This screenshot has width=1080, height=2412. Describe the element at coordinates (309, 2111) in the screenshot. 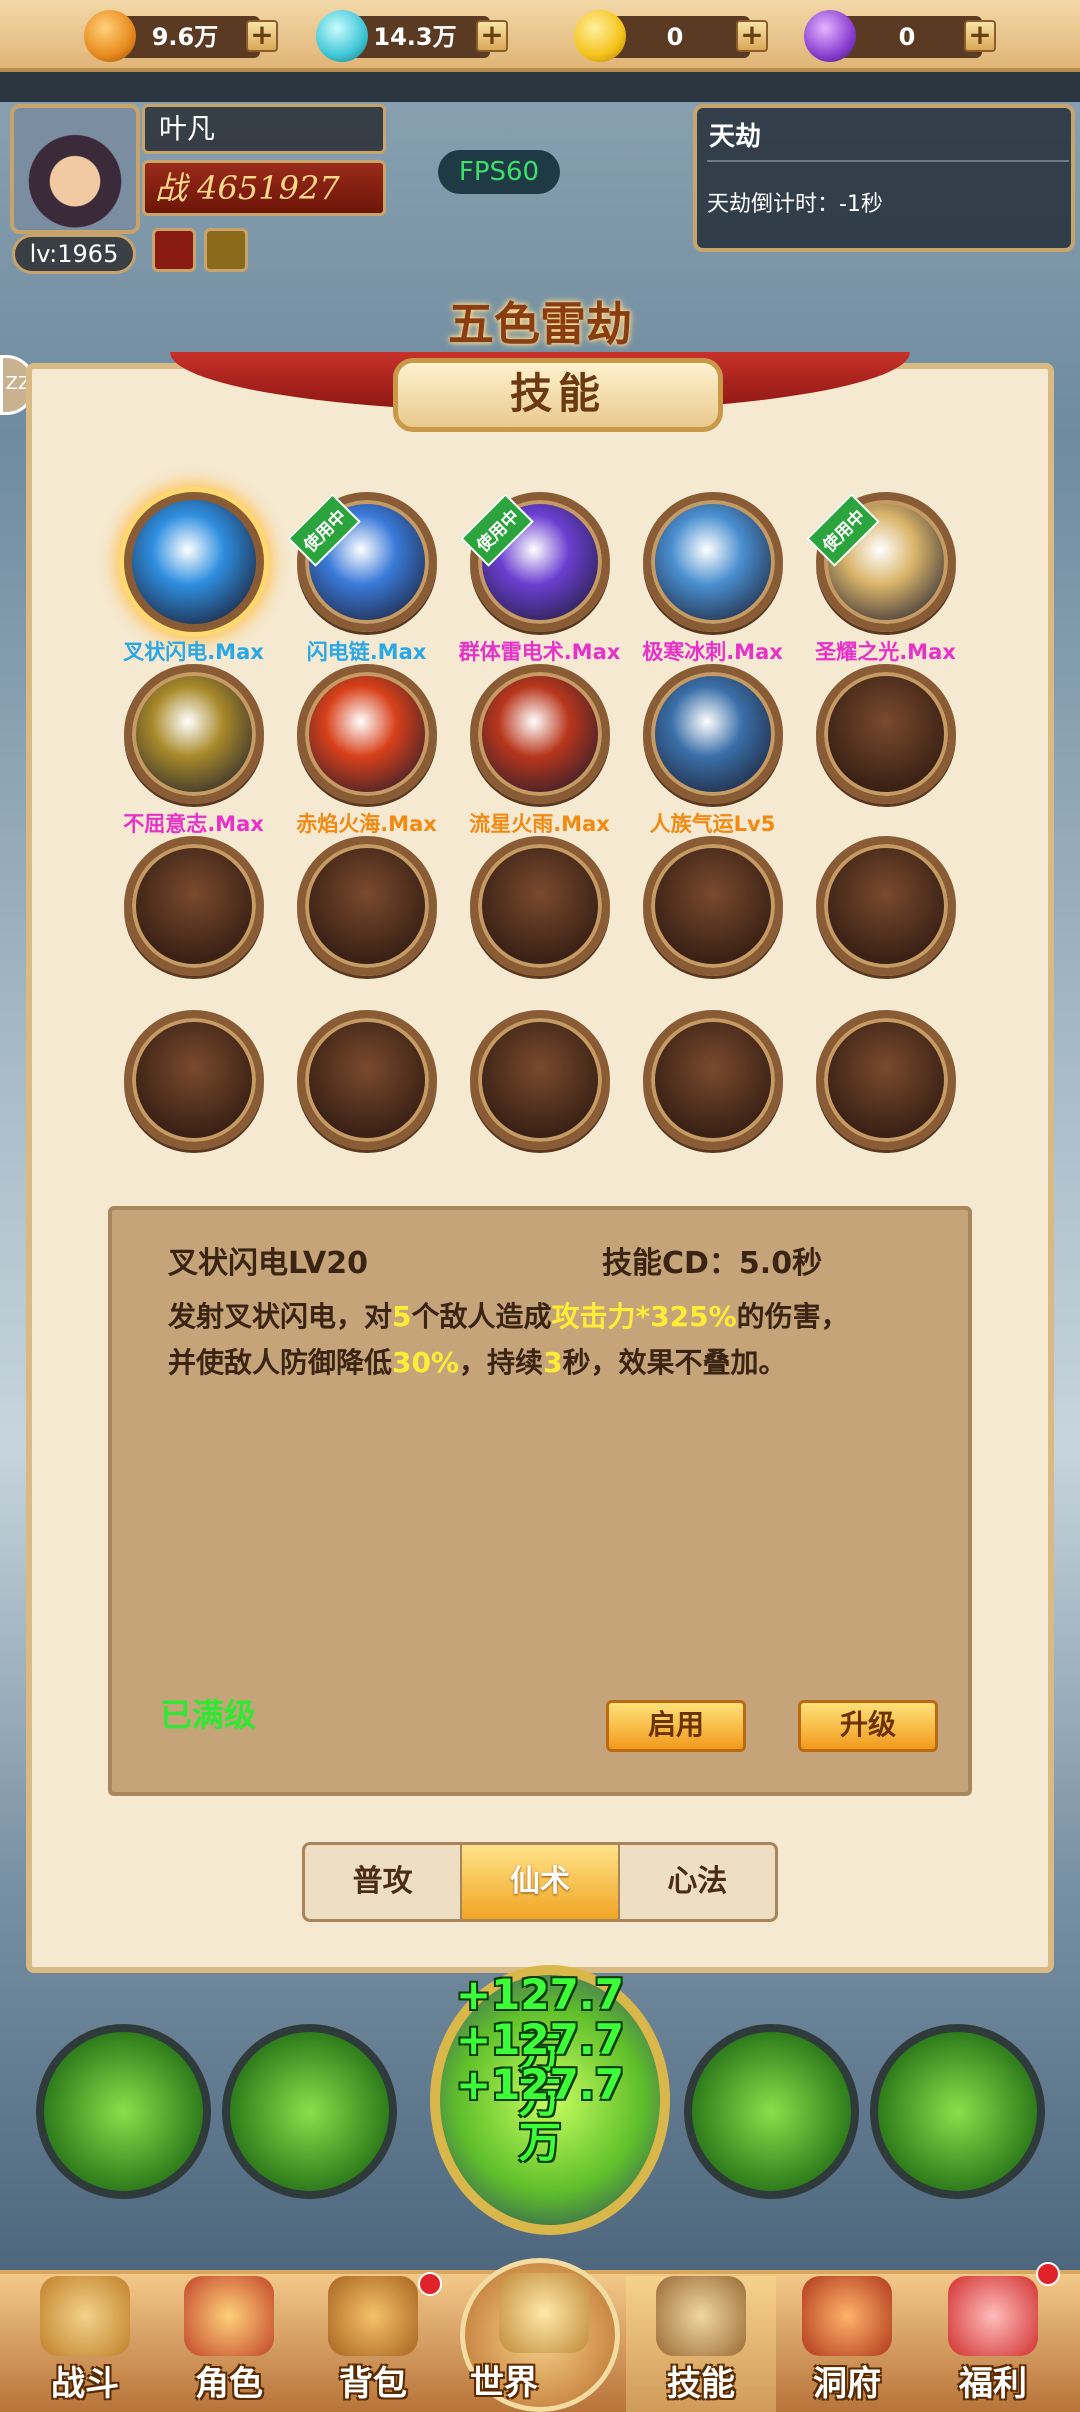

I see `body-skill-button` at that location.